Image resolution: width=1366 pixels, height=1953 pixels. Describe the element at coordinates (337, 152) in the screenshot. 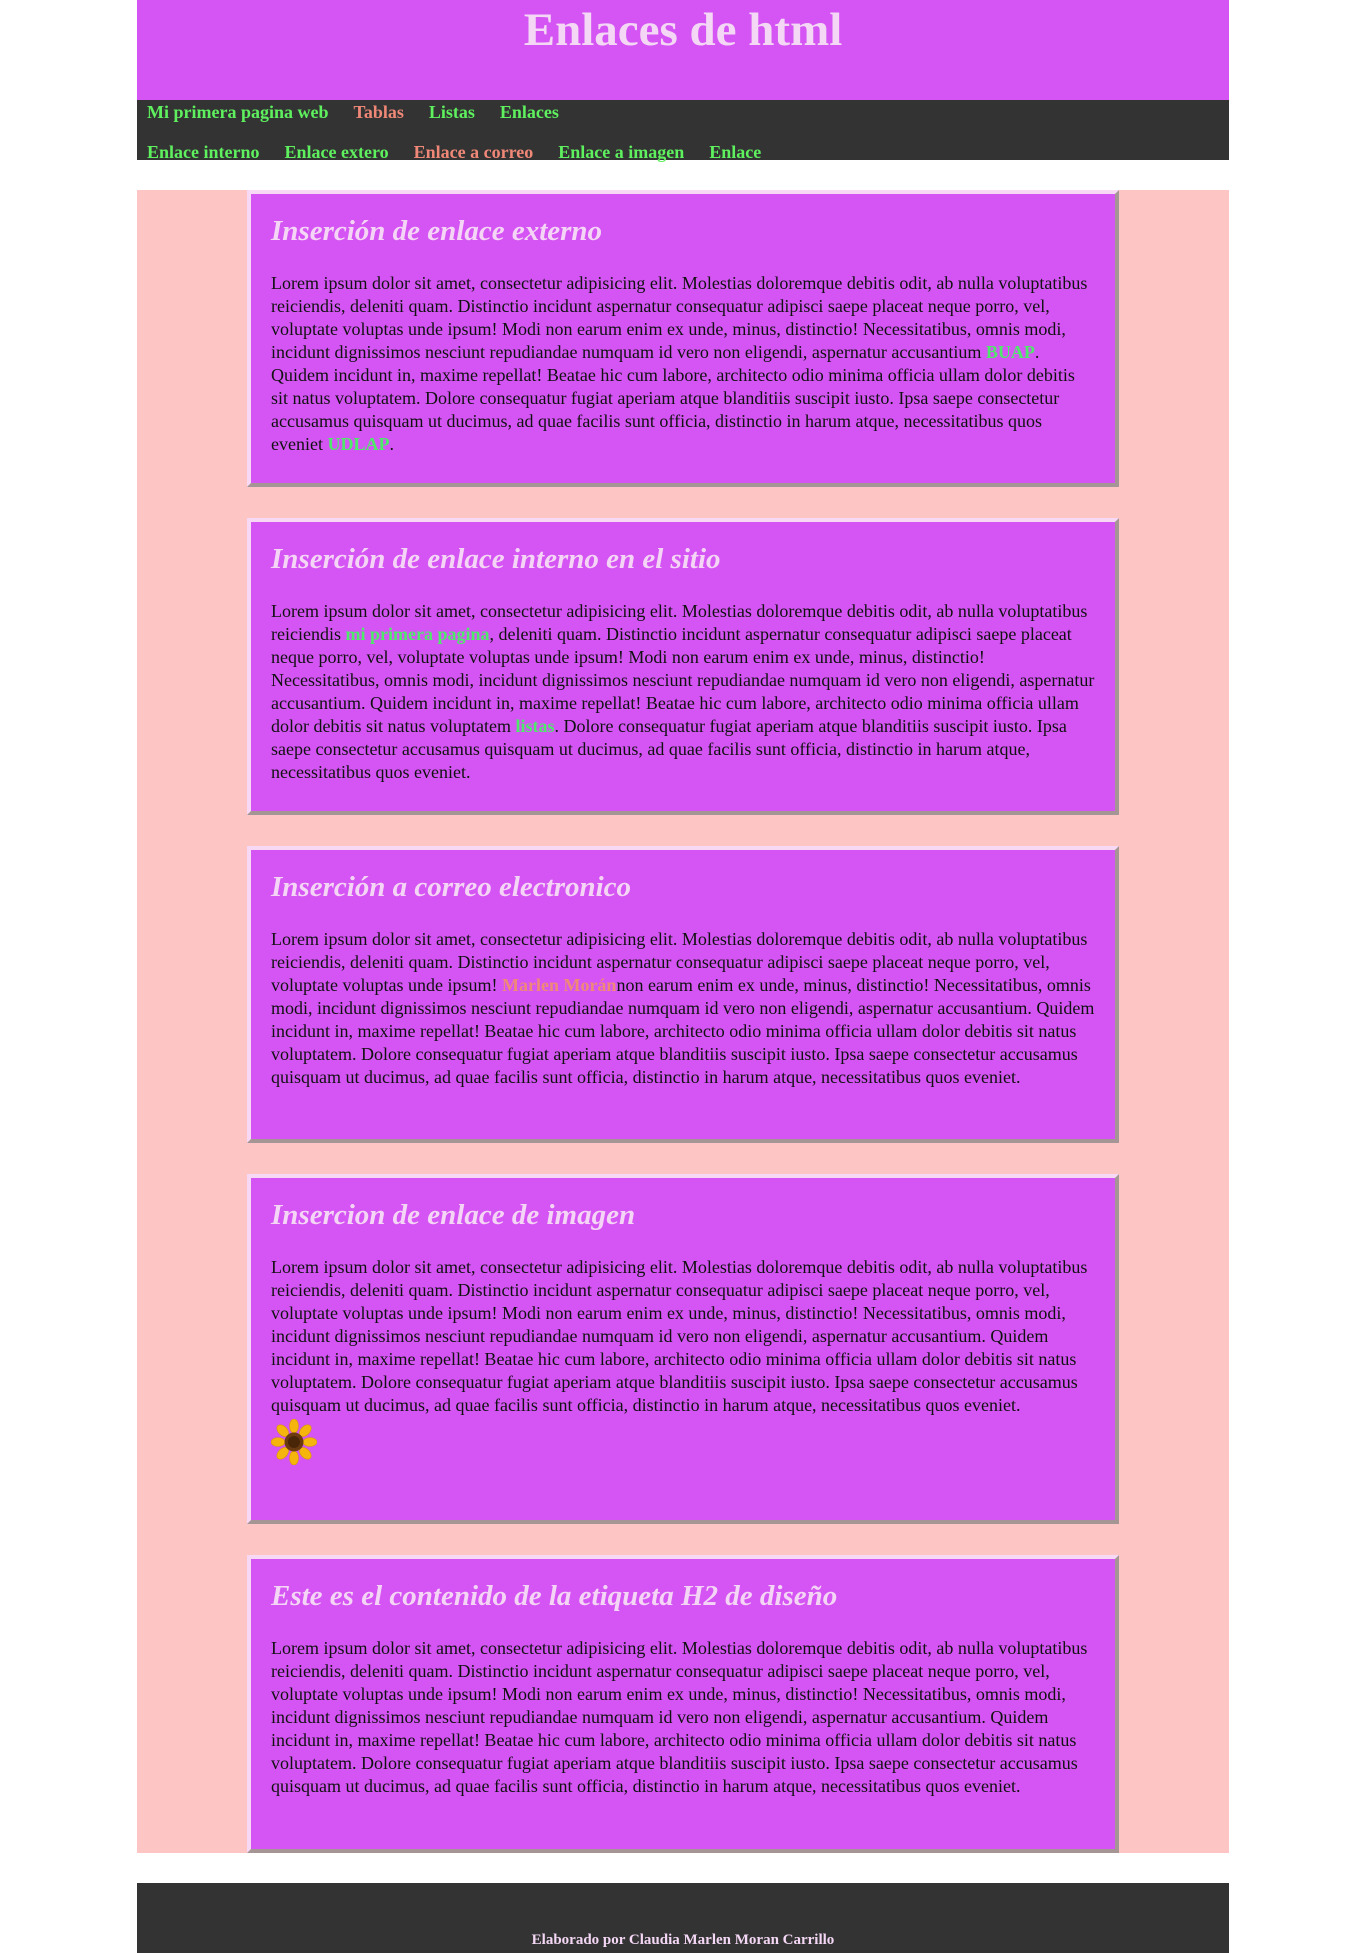

I see `nav-link-enlace-externo: Enlace extero` at that location.